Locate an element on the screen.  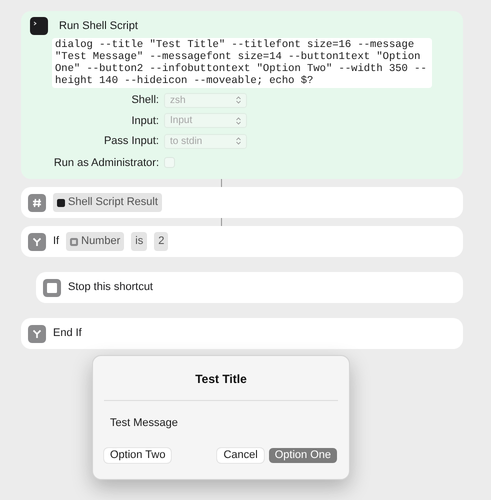
field-label: Shell: is located at coordinates (145, 100).